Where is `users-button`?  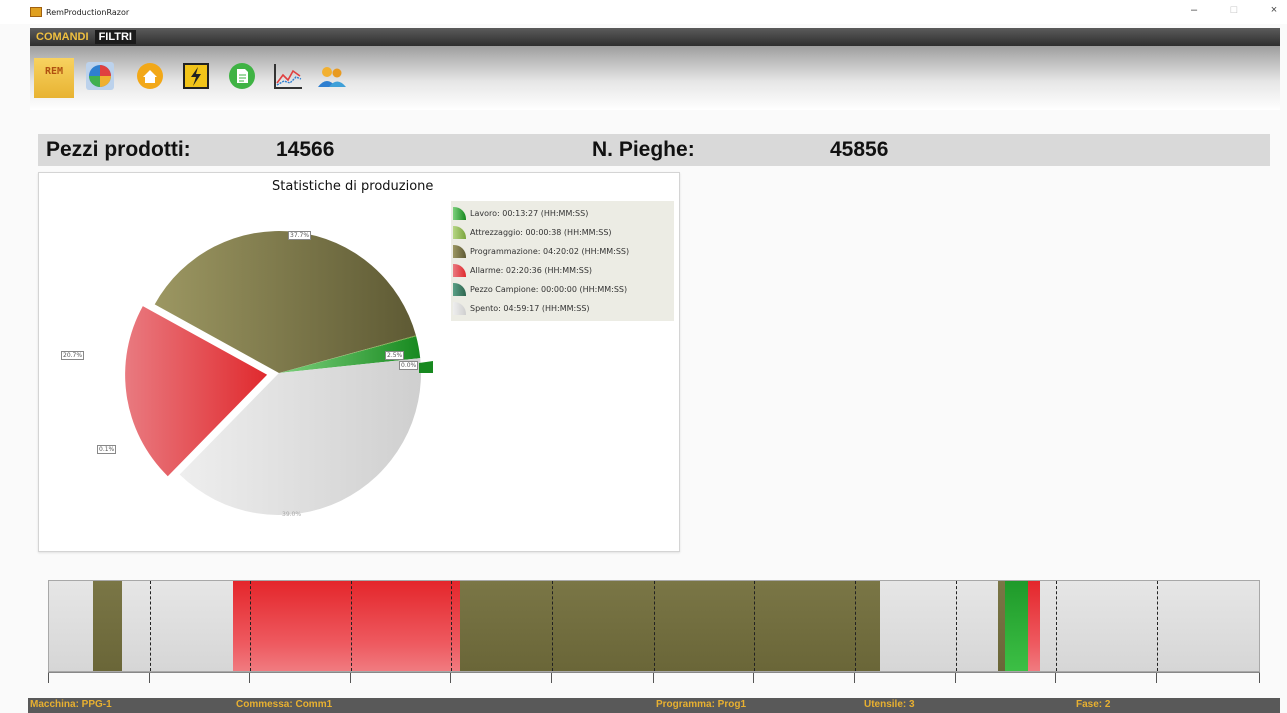
users-button is located at coordinates (332, 76).